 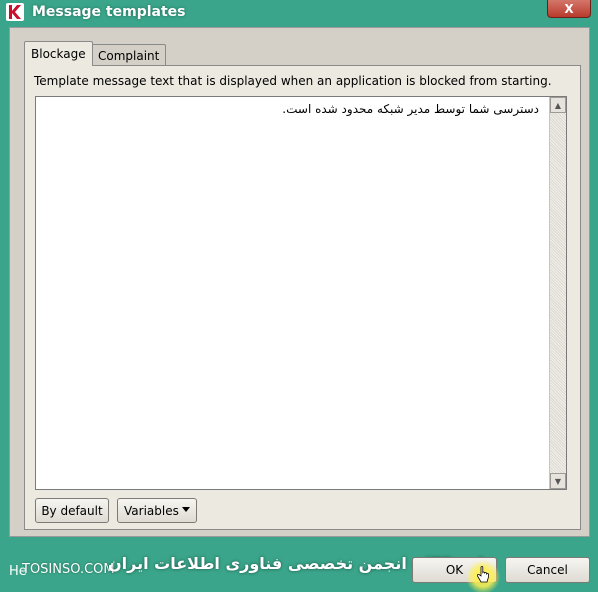 I want to click on title-bar: Message templates X, so click(x=299, y=13).